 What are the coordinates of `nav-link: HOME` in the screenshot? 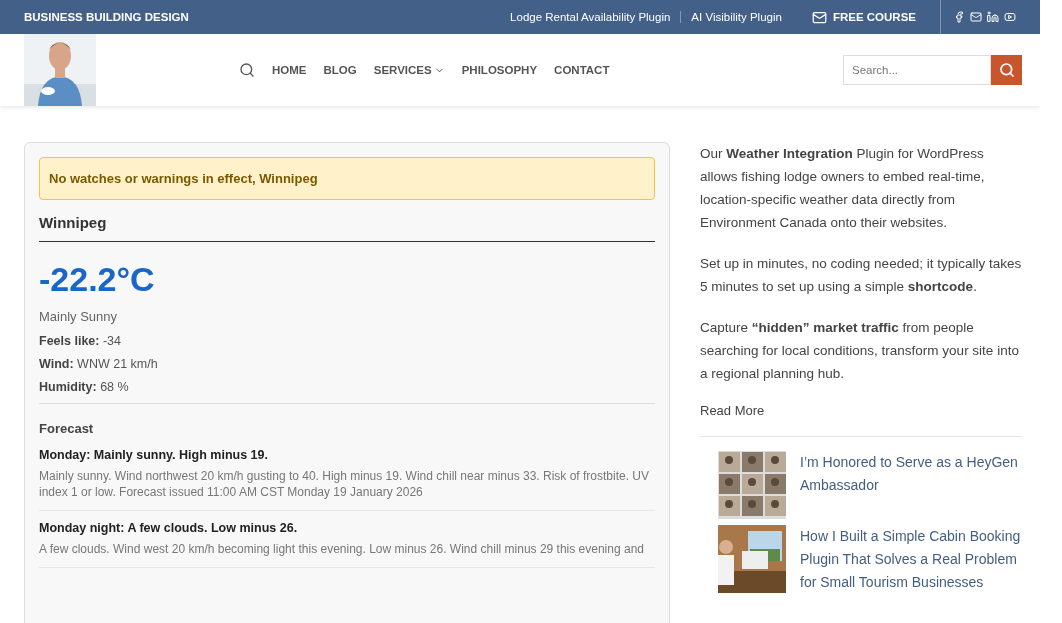 It's located at (289, 70).